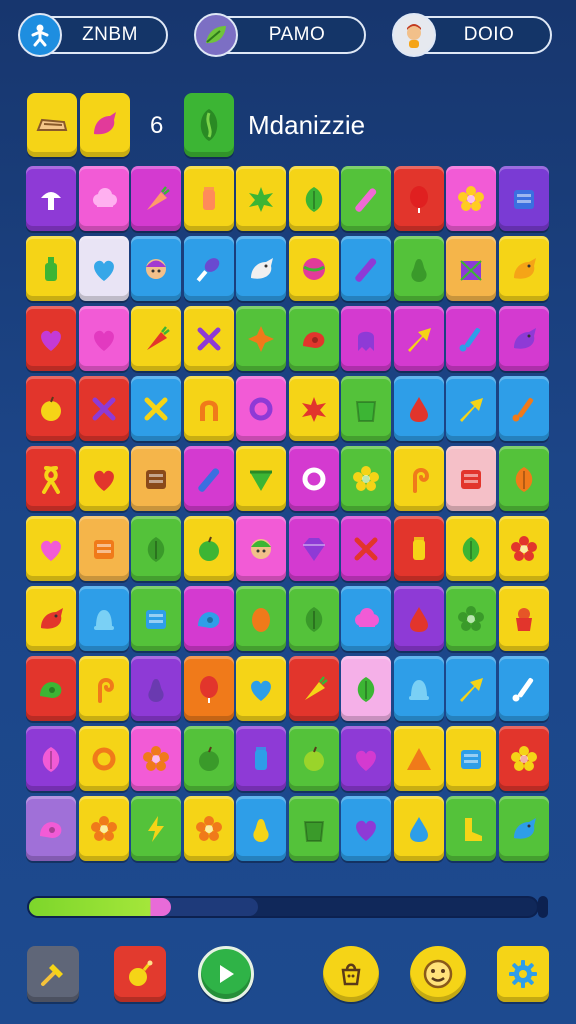  What do you see at coordinates (438, 974) in the screenshot?
I see `profile-button` at bounding box center [438, 974].